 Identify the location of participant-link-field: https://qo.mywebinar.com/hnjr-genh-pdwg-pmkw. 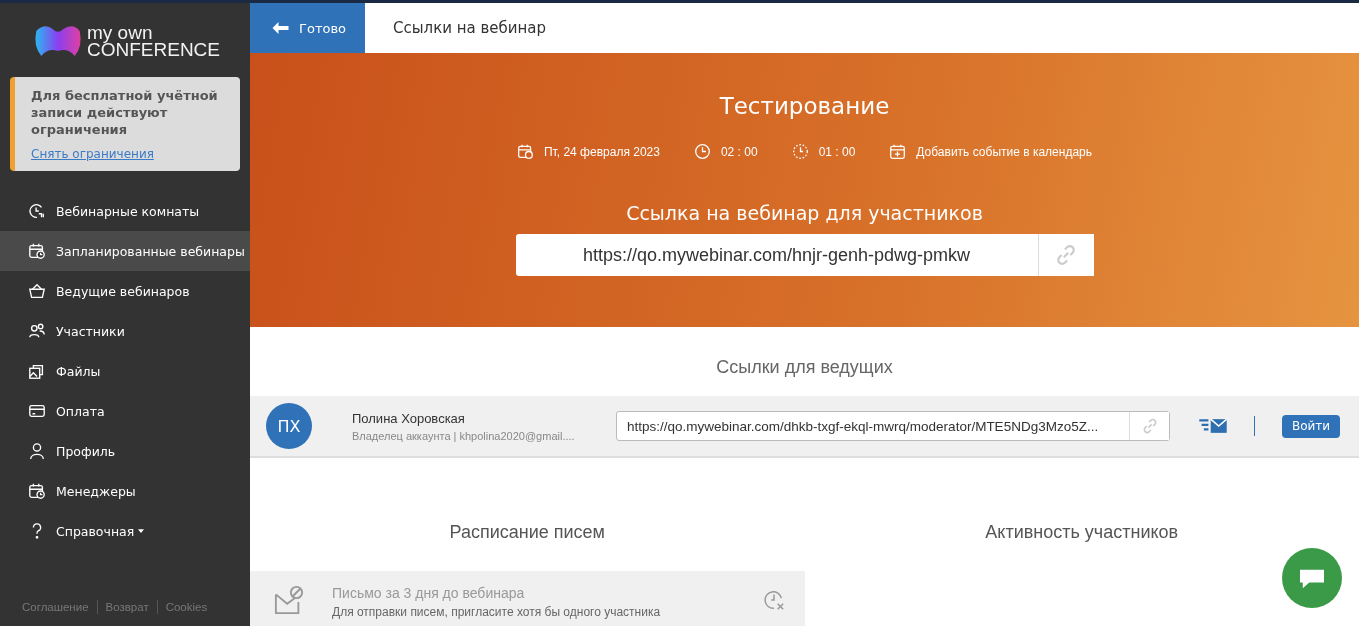
(804, 255).